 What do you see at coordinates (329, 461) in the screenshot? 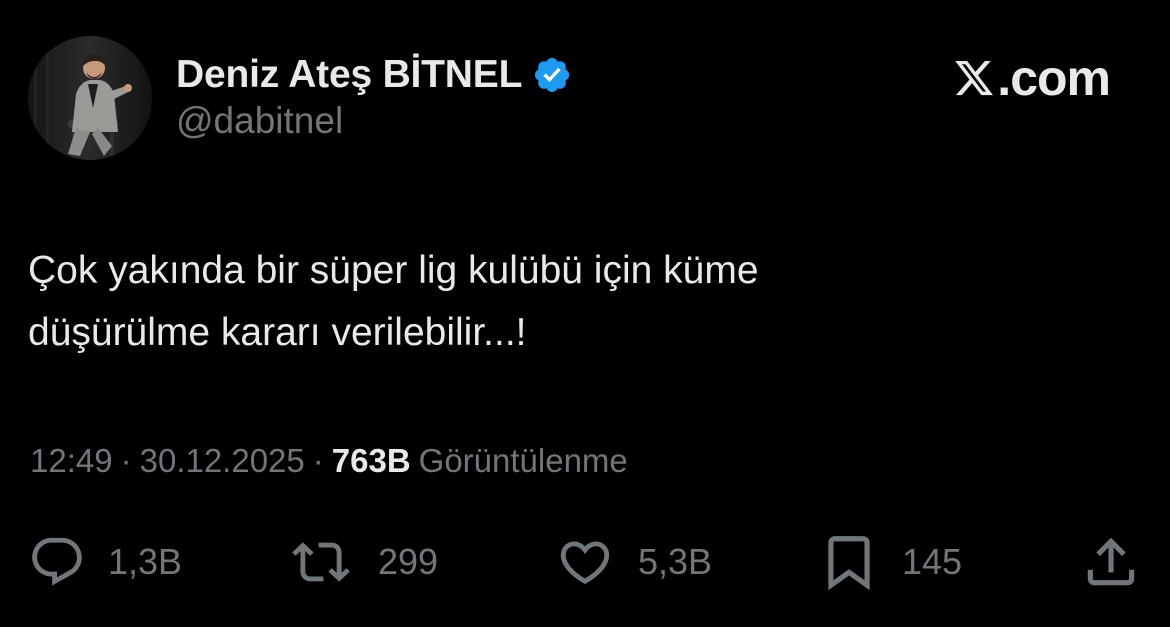
I see `tweet-meta: 12:49 · 30.12.2025 · 763B Görüntülenme` at bounding box center [329, 461].